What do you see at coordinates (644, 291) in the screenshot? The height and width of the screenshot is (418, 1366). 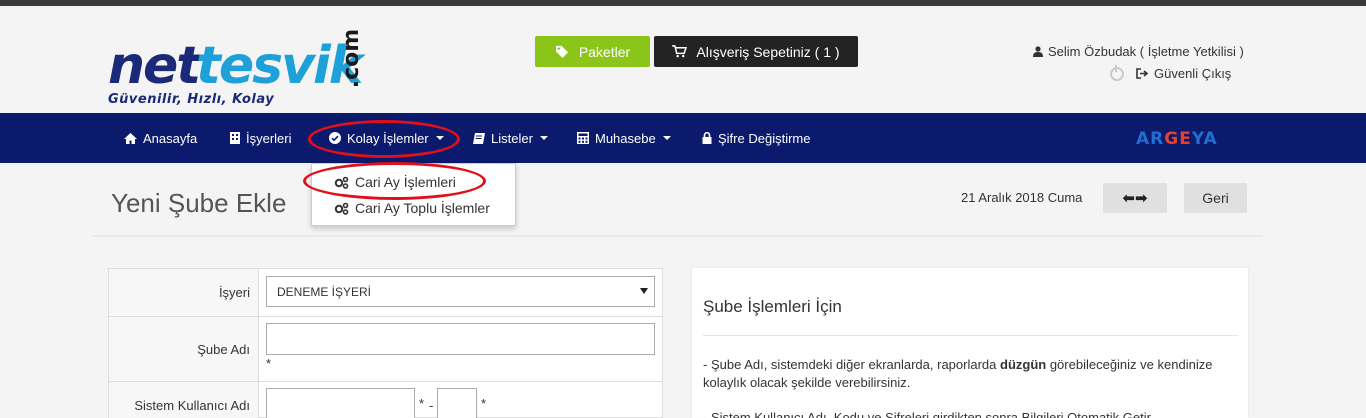 I see `select-arrow-icon` at bounding box center [644, 291].